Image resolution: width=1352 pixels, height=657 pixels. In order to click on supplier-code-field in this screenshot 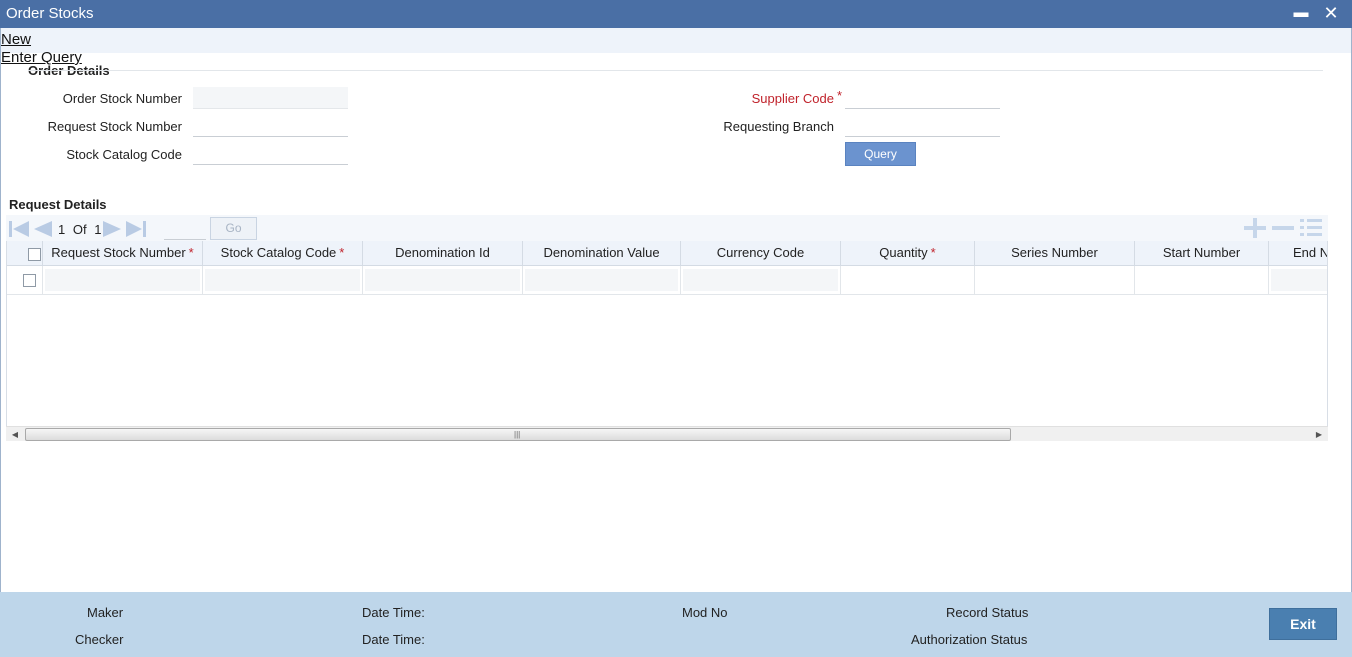, I will do `click(922, 98)`.